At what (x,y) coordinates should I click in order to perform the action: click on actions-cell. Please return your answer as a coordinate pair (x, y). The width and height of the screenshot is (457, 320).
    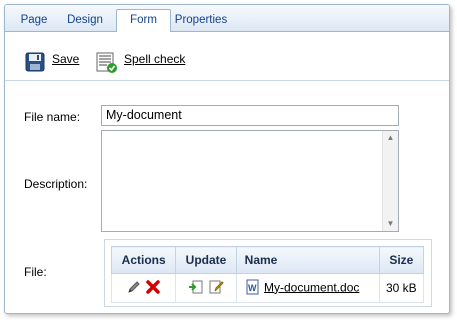
    Looking at the image, I should click on (143, 288).